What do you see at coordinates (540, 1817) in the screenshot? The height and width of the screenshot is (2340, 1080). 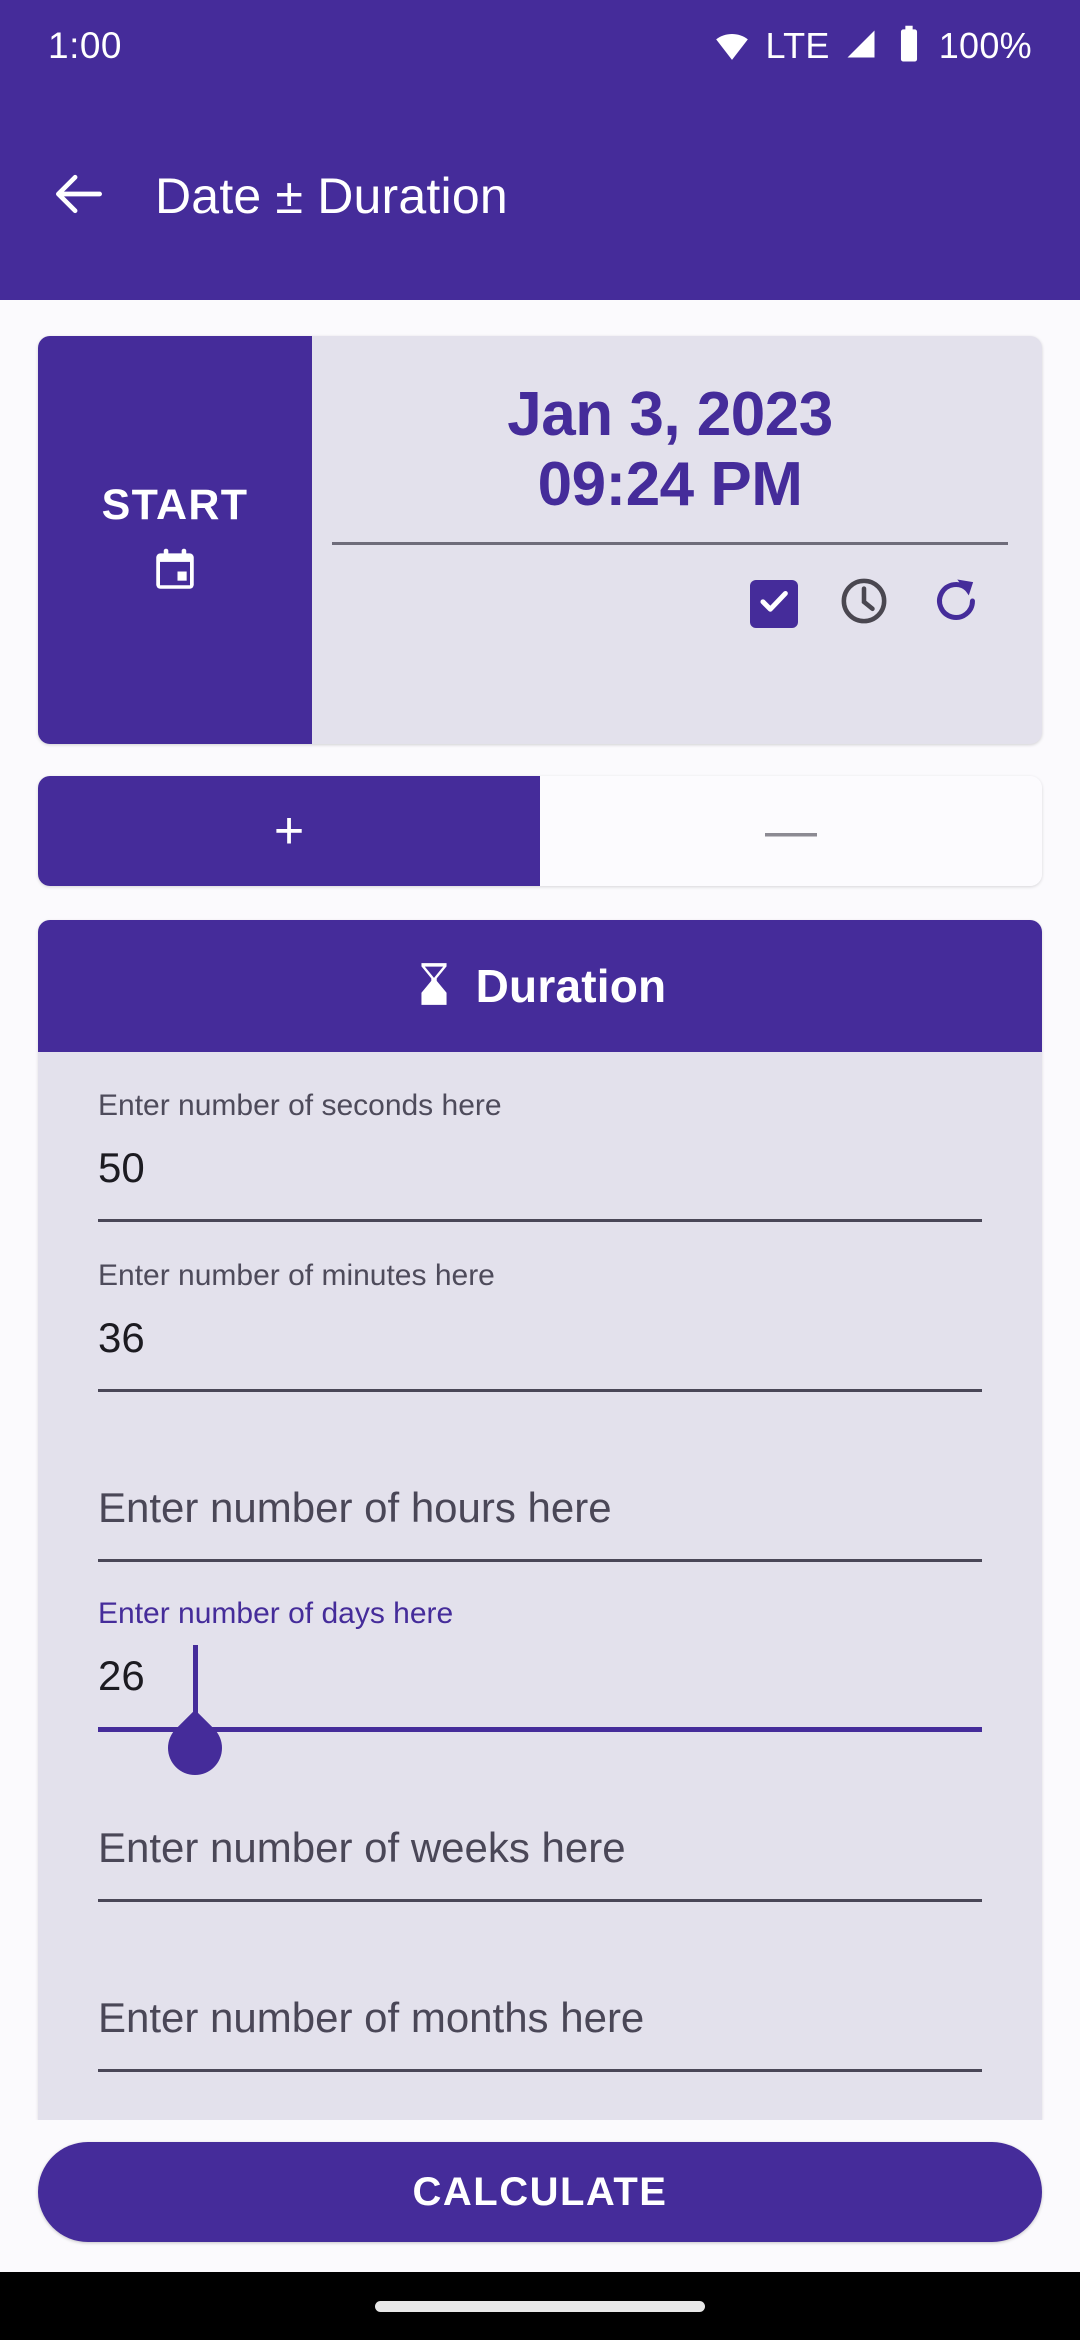 I see `weeks-field: Enter number of weeks here` at bounding box center [540, 1817].